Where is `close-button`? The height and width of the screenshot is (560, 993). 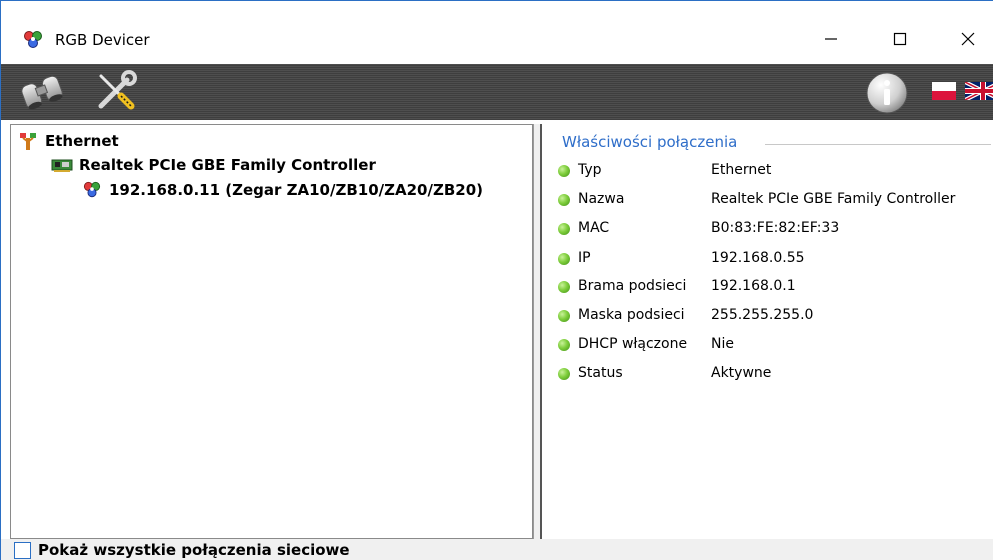 close-button is located at coordinates (968, 39).